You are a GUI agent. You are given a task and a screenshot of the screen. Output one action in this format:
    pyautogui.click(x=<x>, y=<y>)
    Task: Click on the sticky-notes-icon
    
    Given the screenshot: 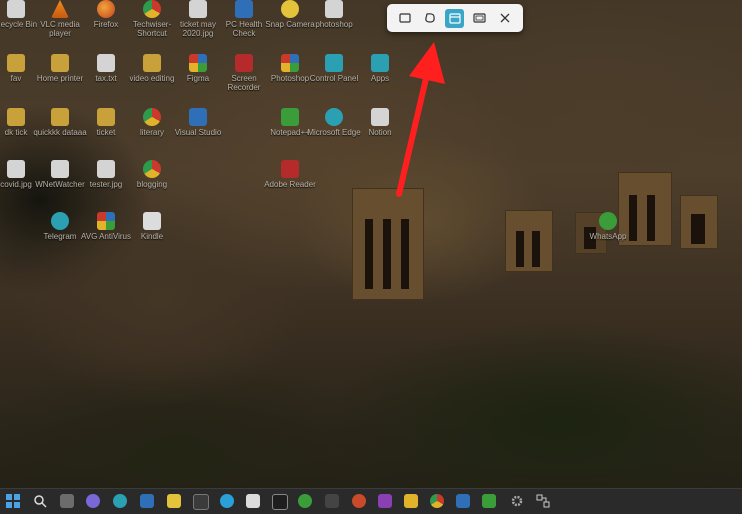 What is the action you would take?
    pyautogui.click(x=174, y=501)
    